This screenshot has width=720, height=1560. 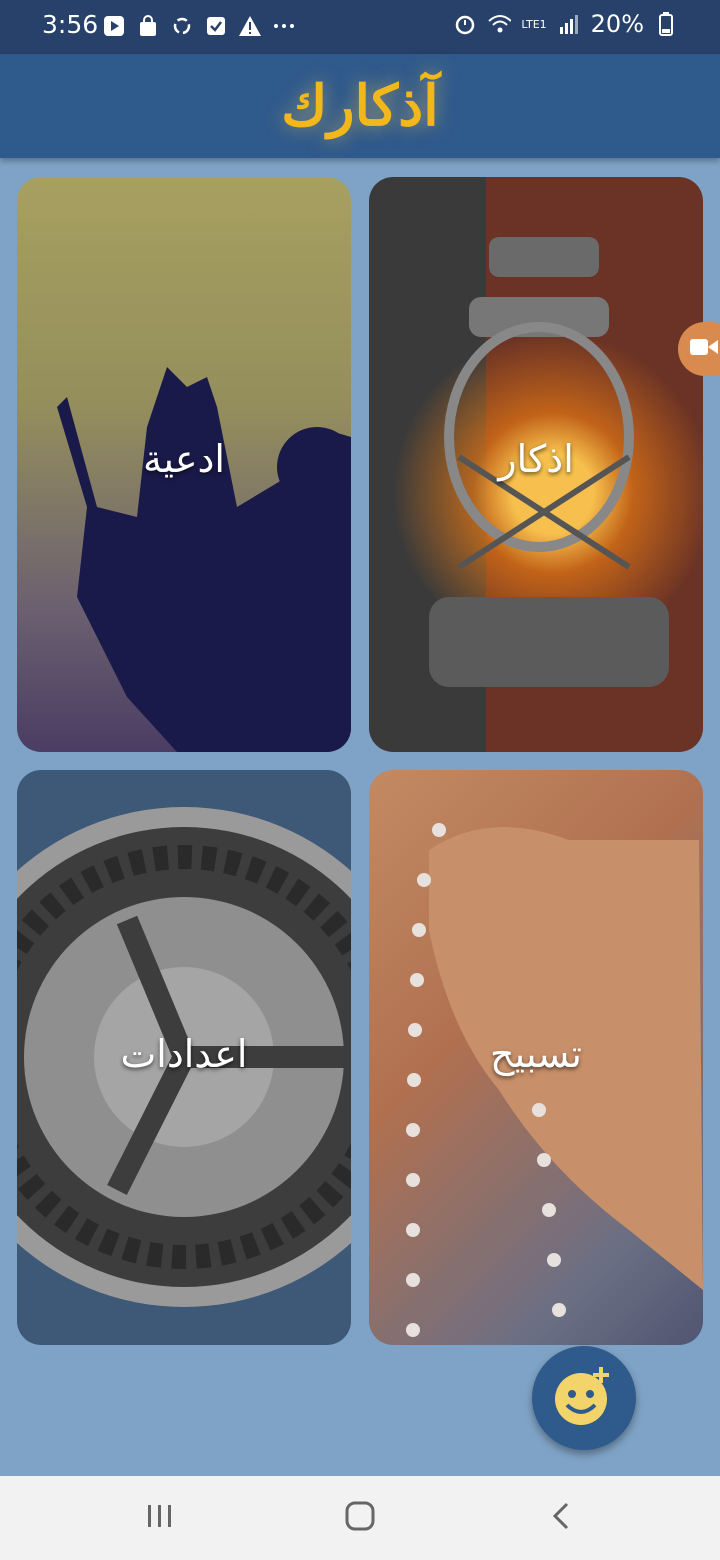 I want to click on recents-button, so click(x=160, y=1518).